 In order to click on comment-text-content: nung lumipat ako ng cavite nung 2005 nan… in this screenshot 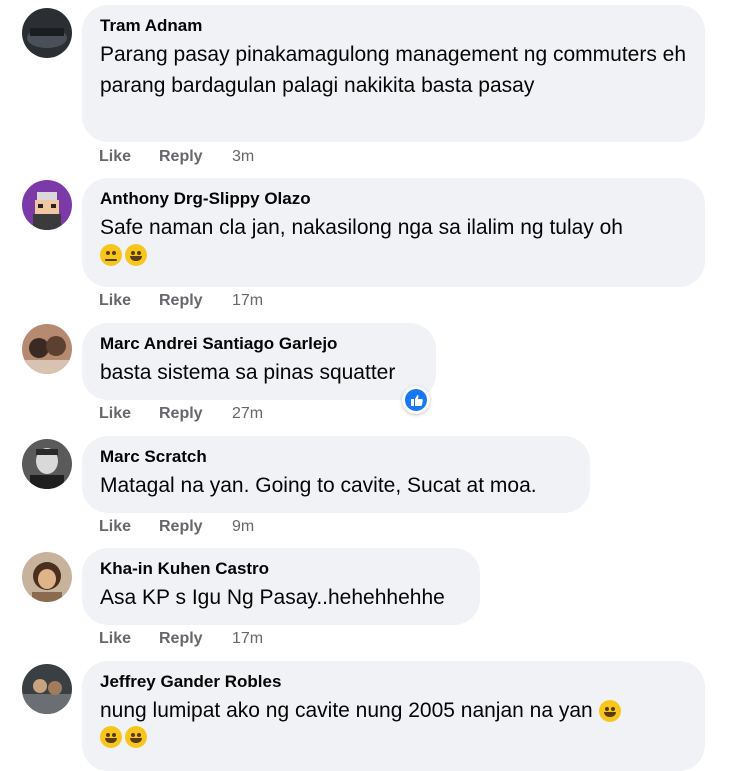, I will do `click(346, 710)`.